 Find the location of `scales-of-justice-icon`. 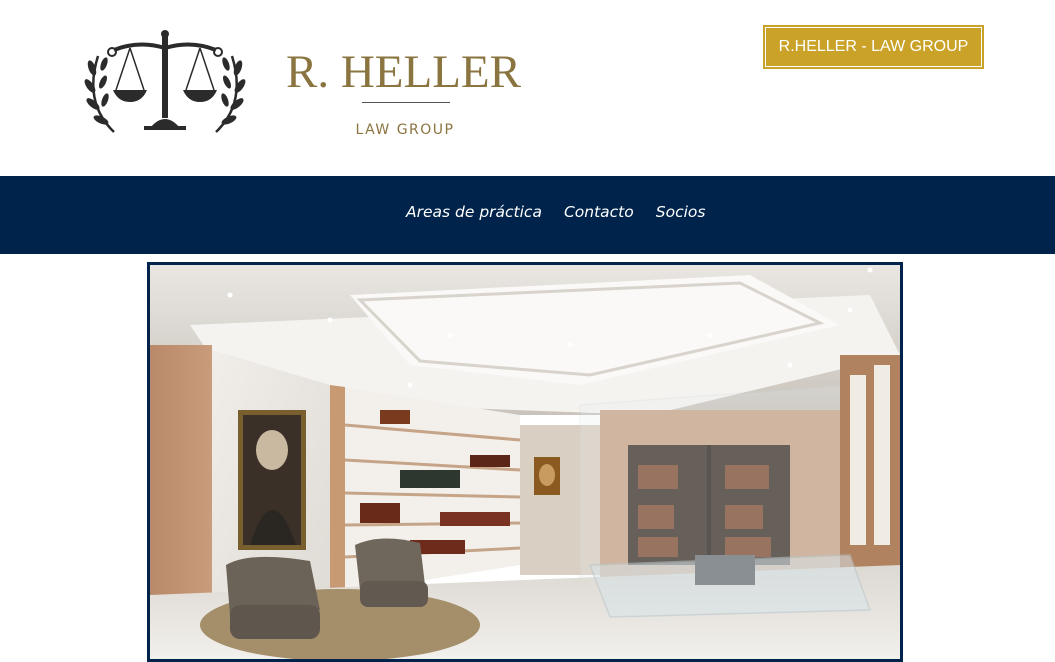

scales-of-justice-icon is located at coordinates (165, 81).